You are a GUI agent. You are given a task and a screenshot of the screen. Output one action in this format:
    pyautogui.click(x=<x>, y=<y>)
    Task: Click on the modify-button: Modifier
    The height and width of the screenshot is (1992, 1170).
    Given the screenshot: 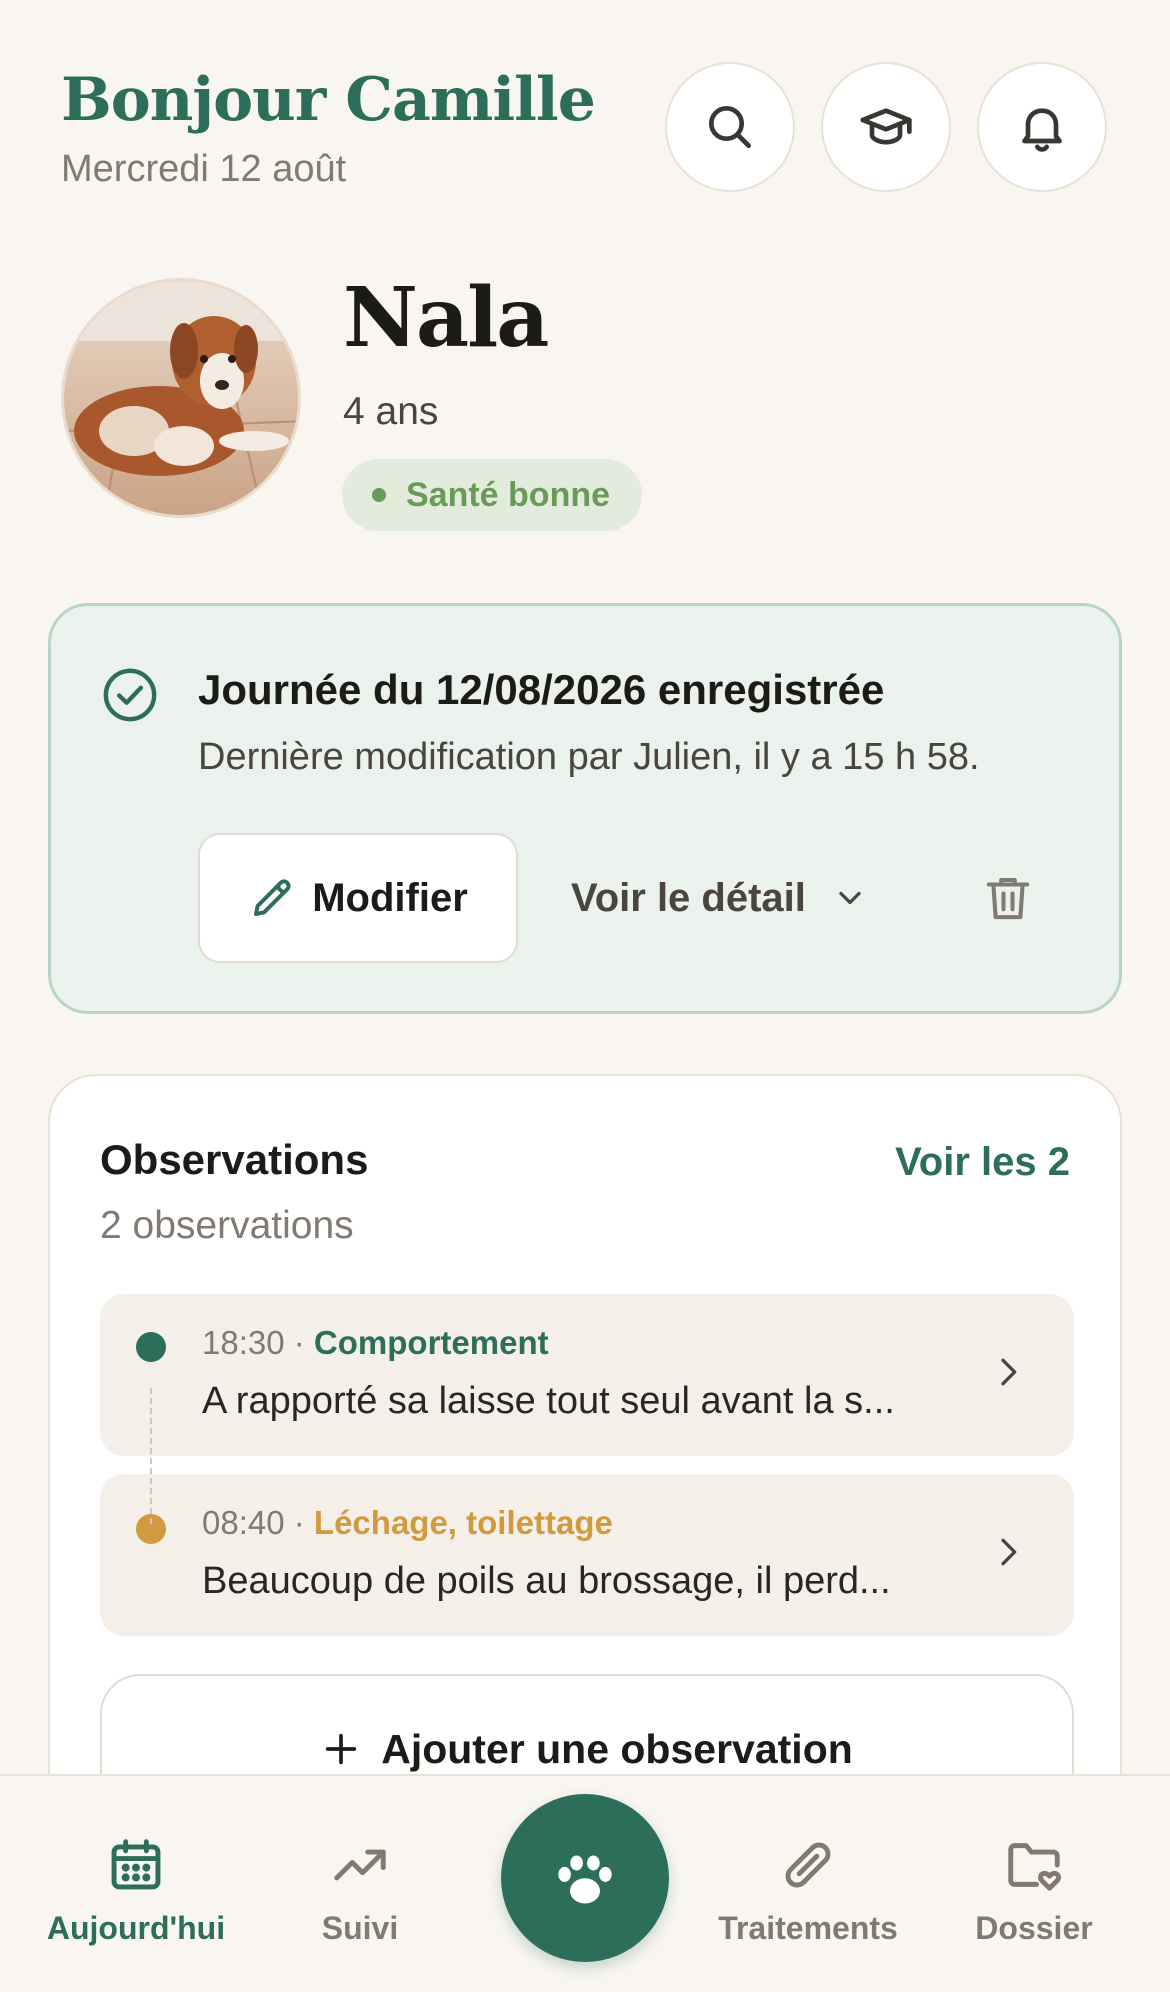 What is the action you would take?
    pyautogui.click(x=358, y=898)
    